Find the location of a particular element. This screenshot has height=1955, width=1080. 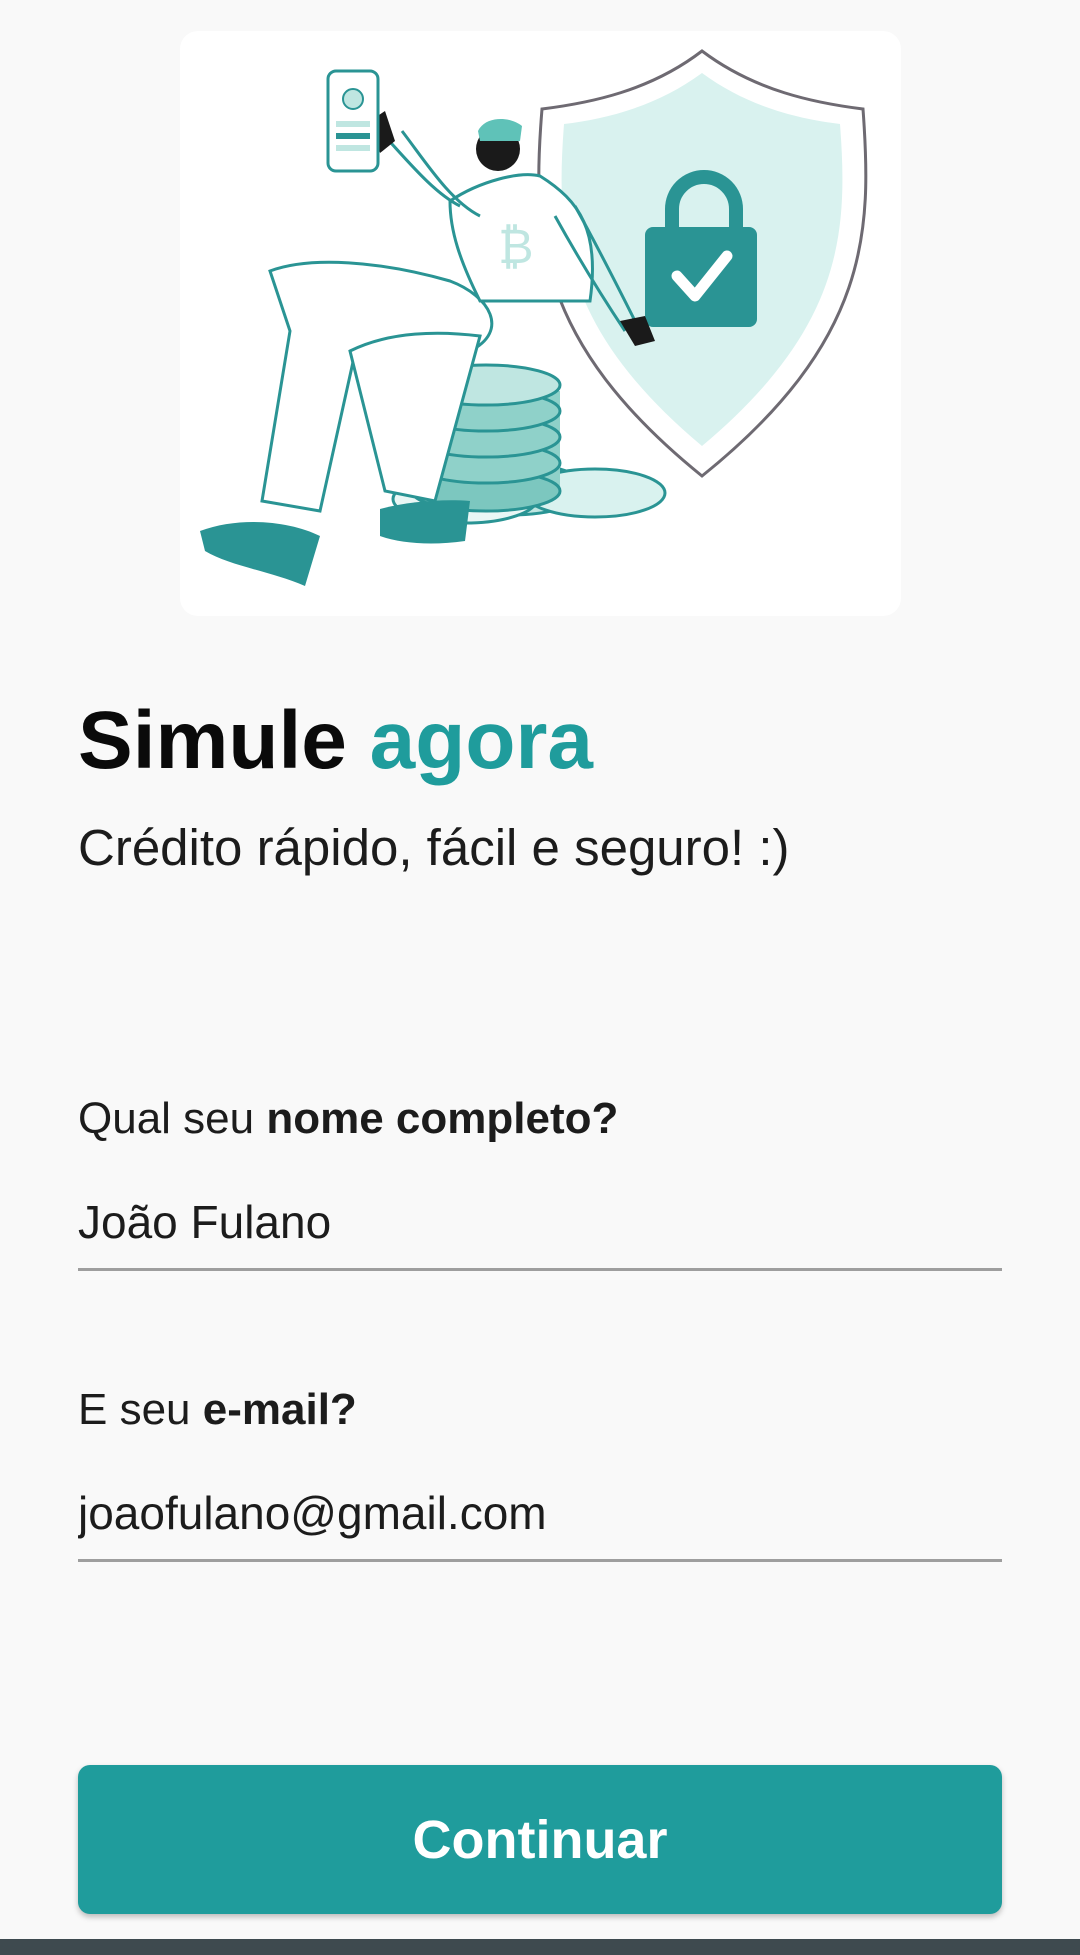

name-field-label: Qual seu nome completo? is located at coordinates (348, 1119).